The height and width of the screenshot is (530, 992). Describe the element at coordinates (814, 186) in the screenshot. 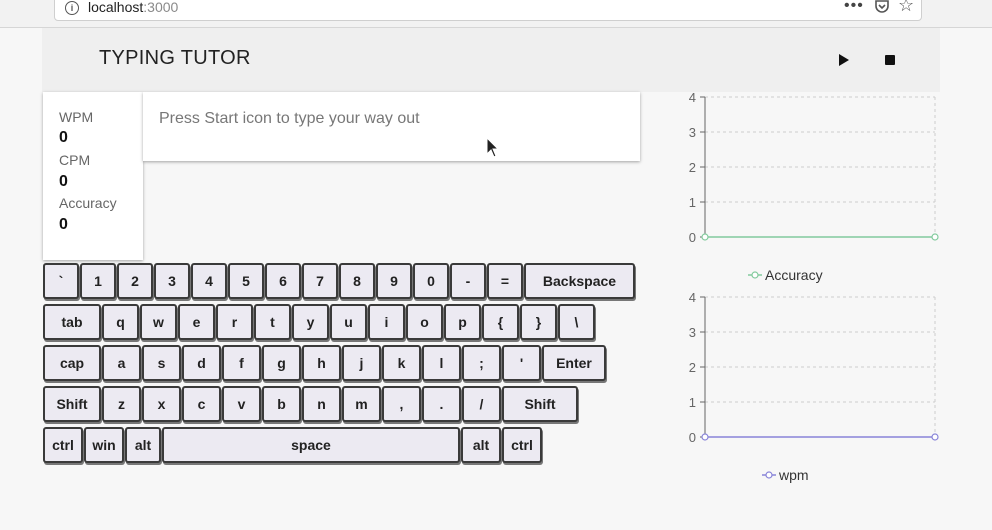

I see `accuracy-chart-svg: 0 1 2 3 4 Accuracy` at that location.